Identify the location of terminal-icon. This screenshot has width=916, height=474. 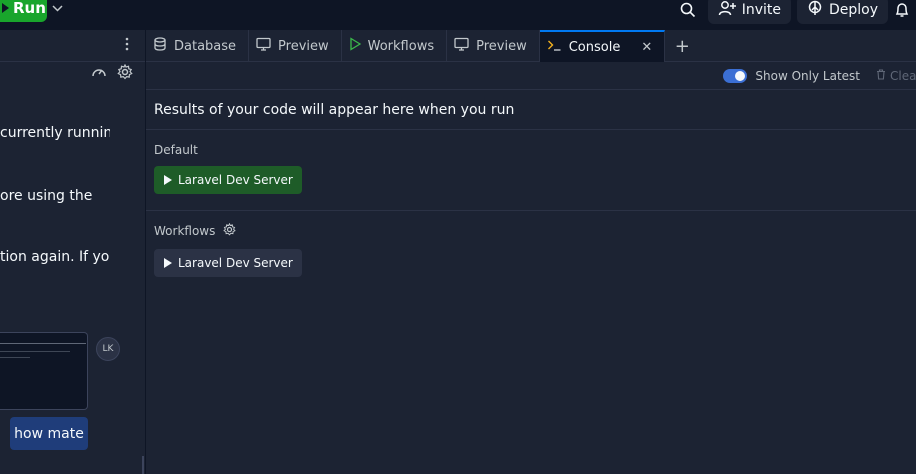
(554, 47).